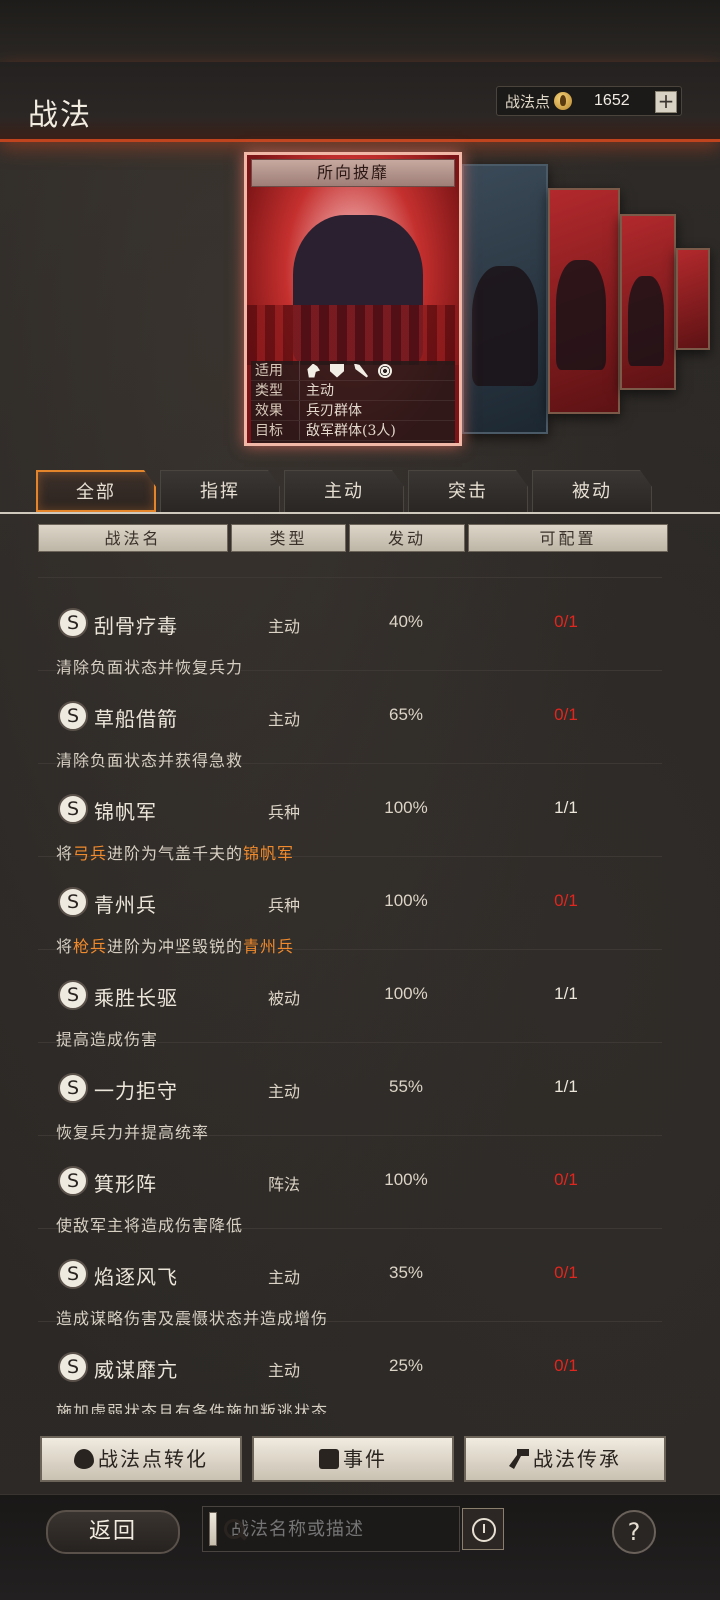 This screenshot has height=1600, width=720. I want to click on card-info-panel: 适用 类型 主动 效果 兵刃群体 目标 敌军群体(3人), so click(353, 402).